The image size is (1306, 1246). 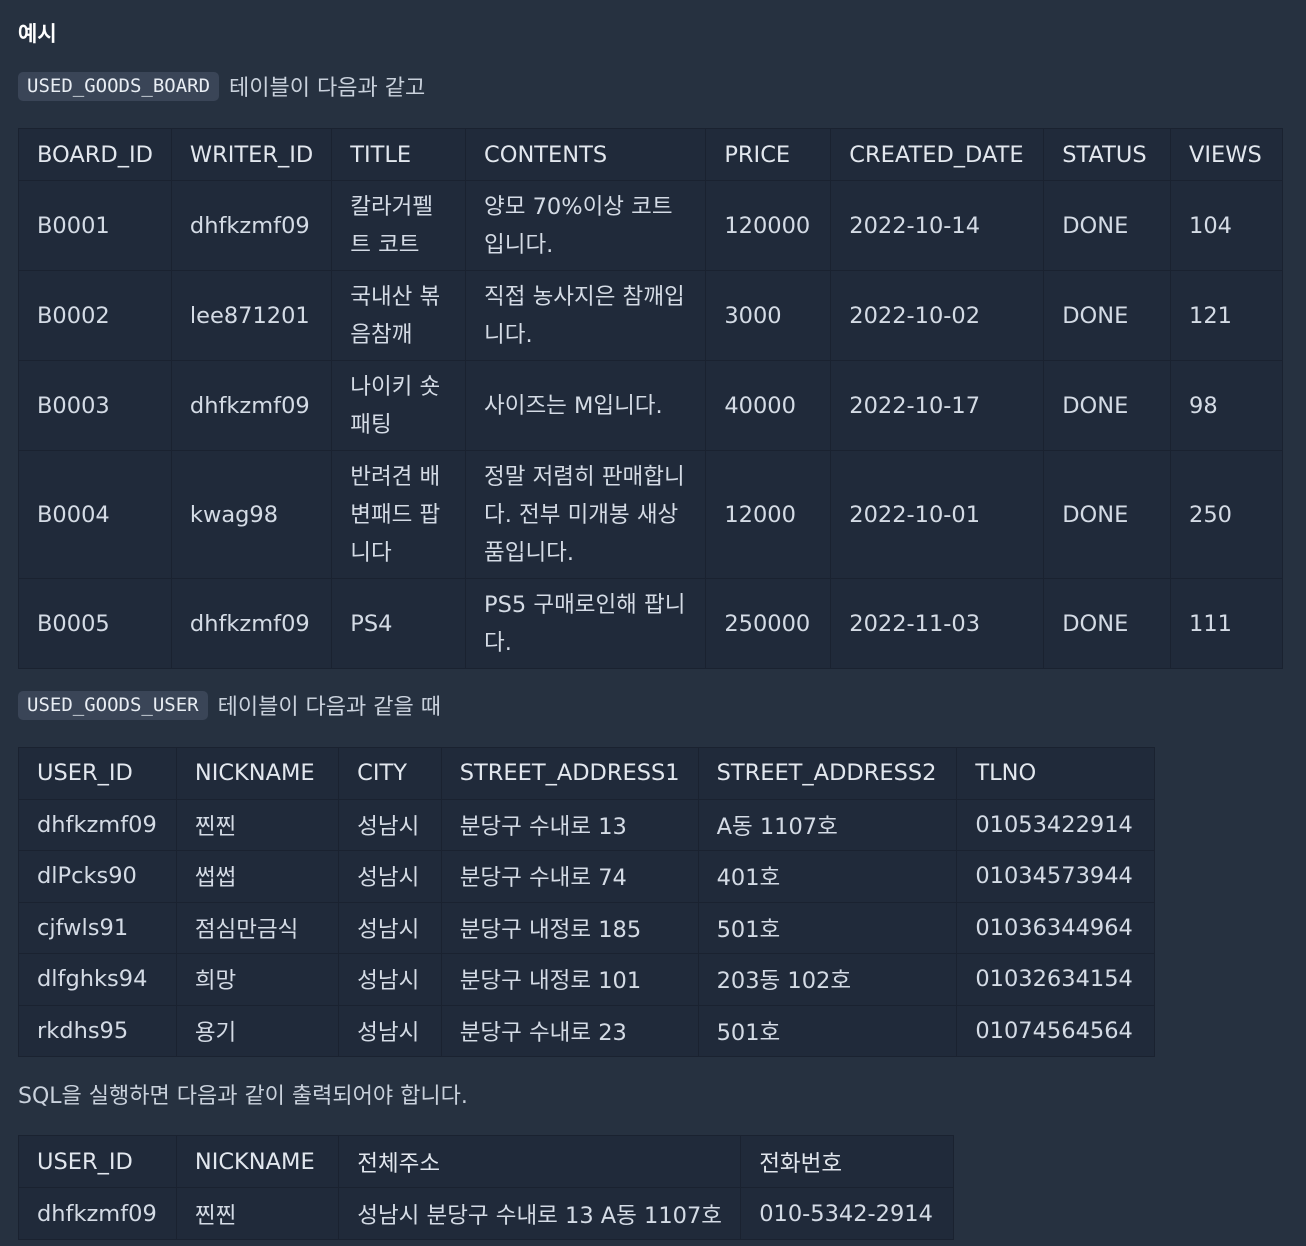 What do you see at coordinates (827, 824) in the screenshot?
I see `table-cell: A동 1107호` at bounding box center [827, 824].